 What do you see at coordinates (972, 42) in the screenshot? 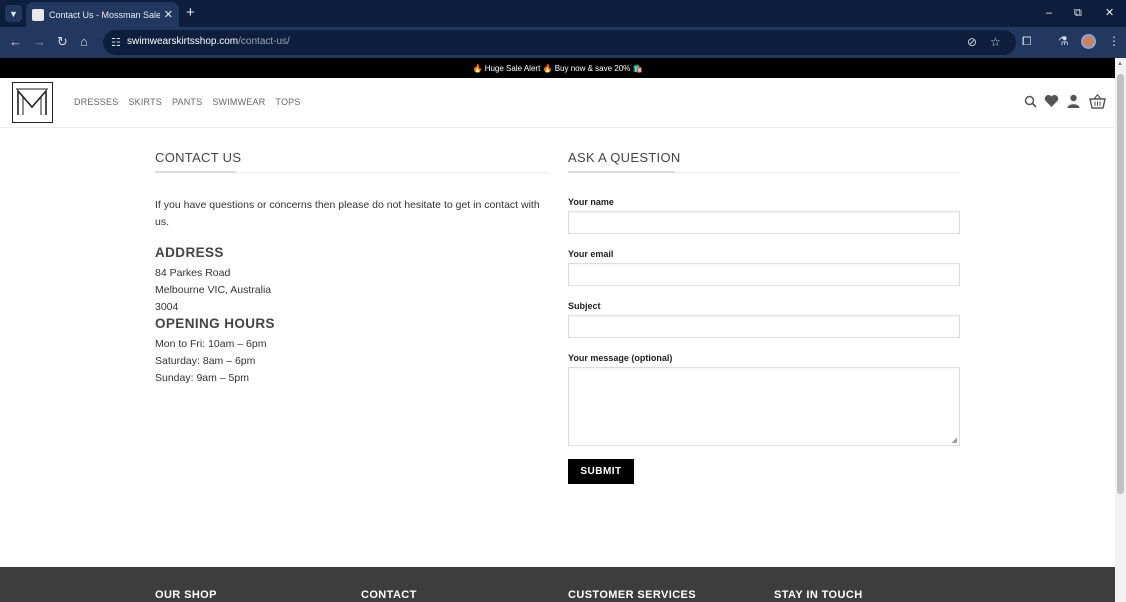
I see `eye-off-icon: ⊘` at bounding box center [972, 42].